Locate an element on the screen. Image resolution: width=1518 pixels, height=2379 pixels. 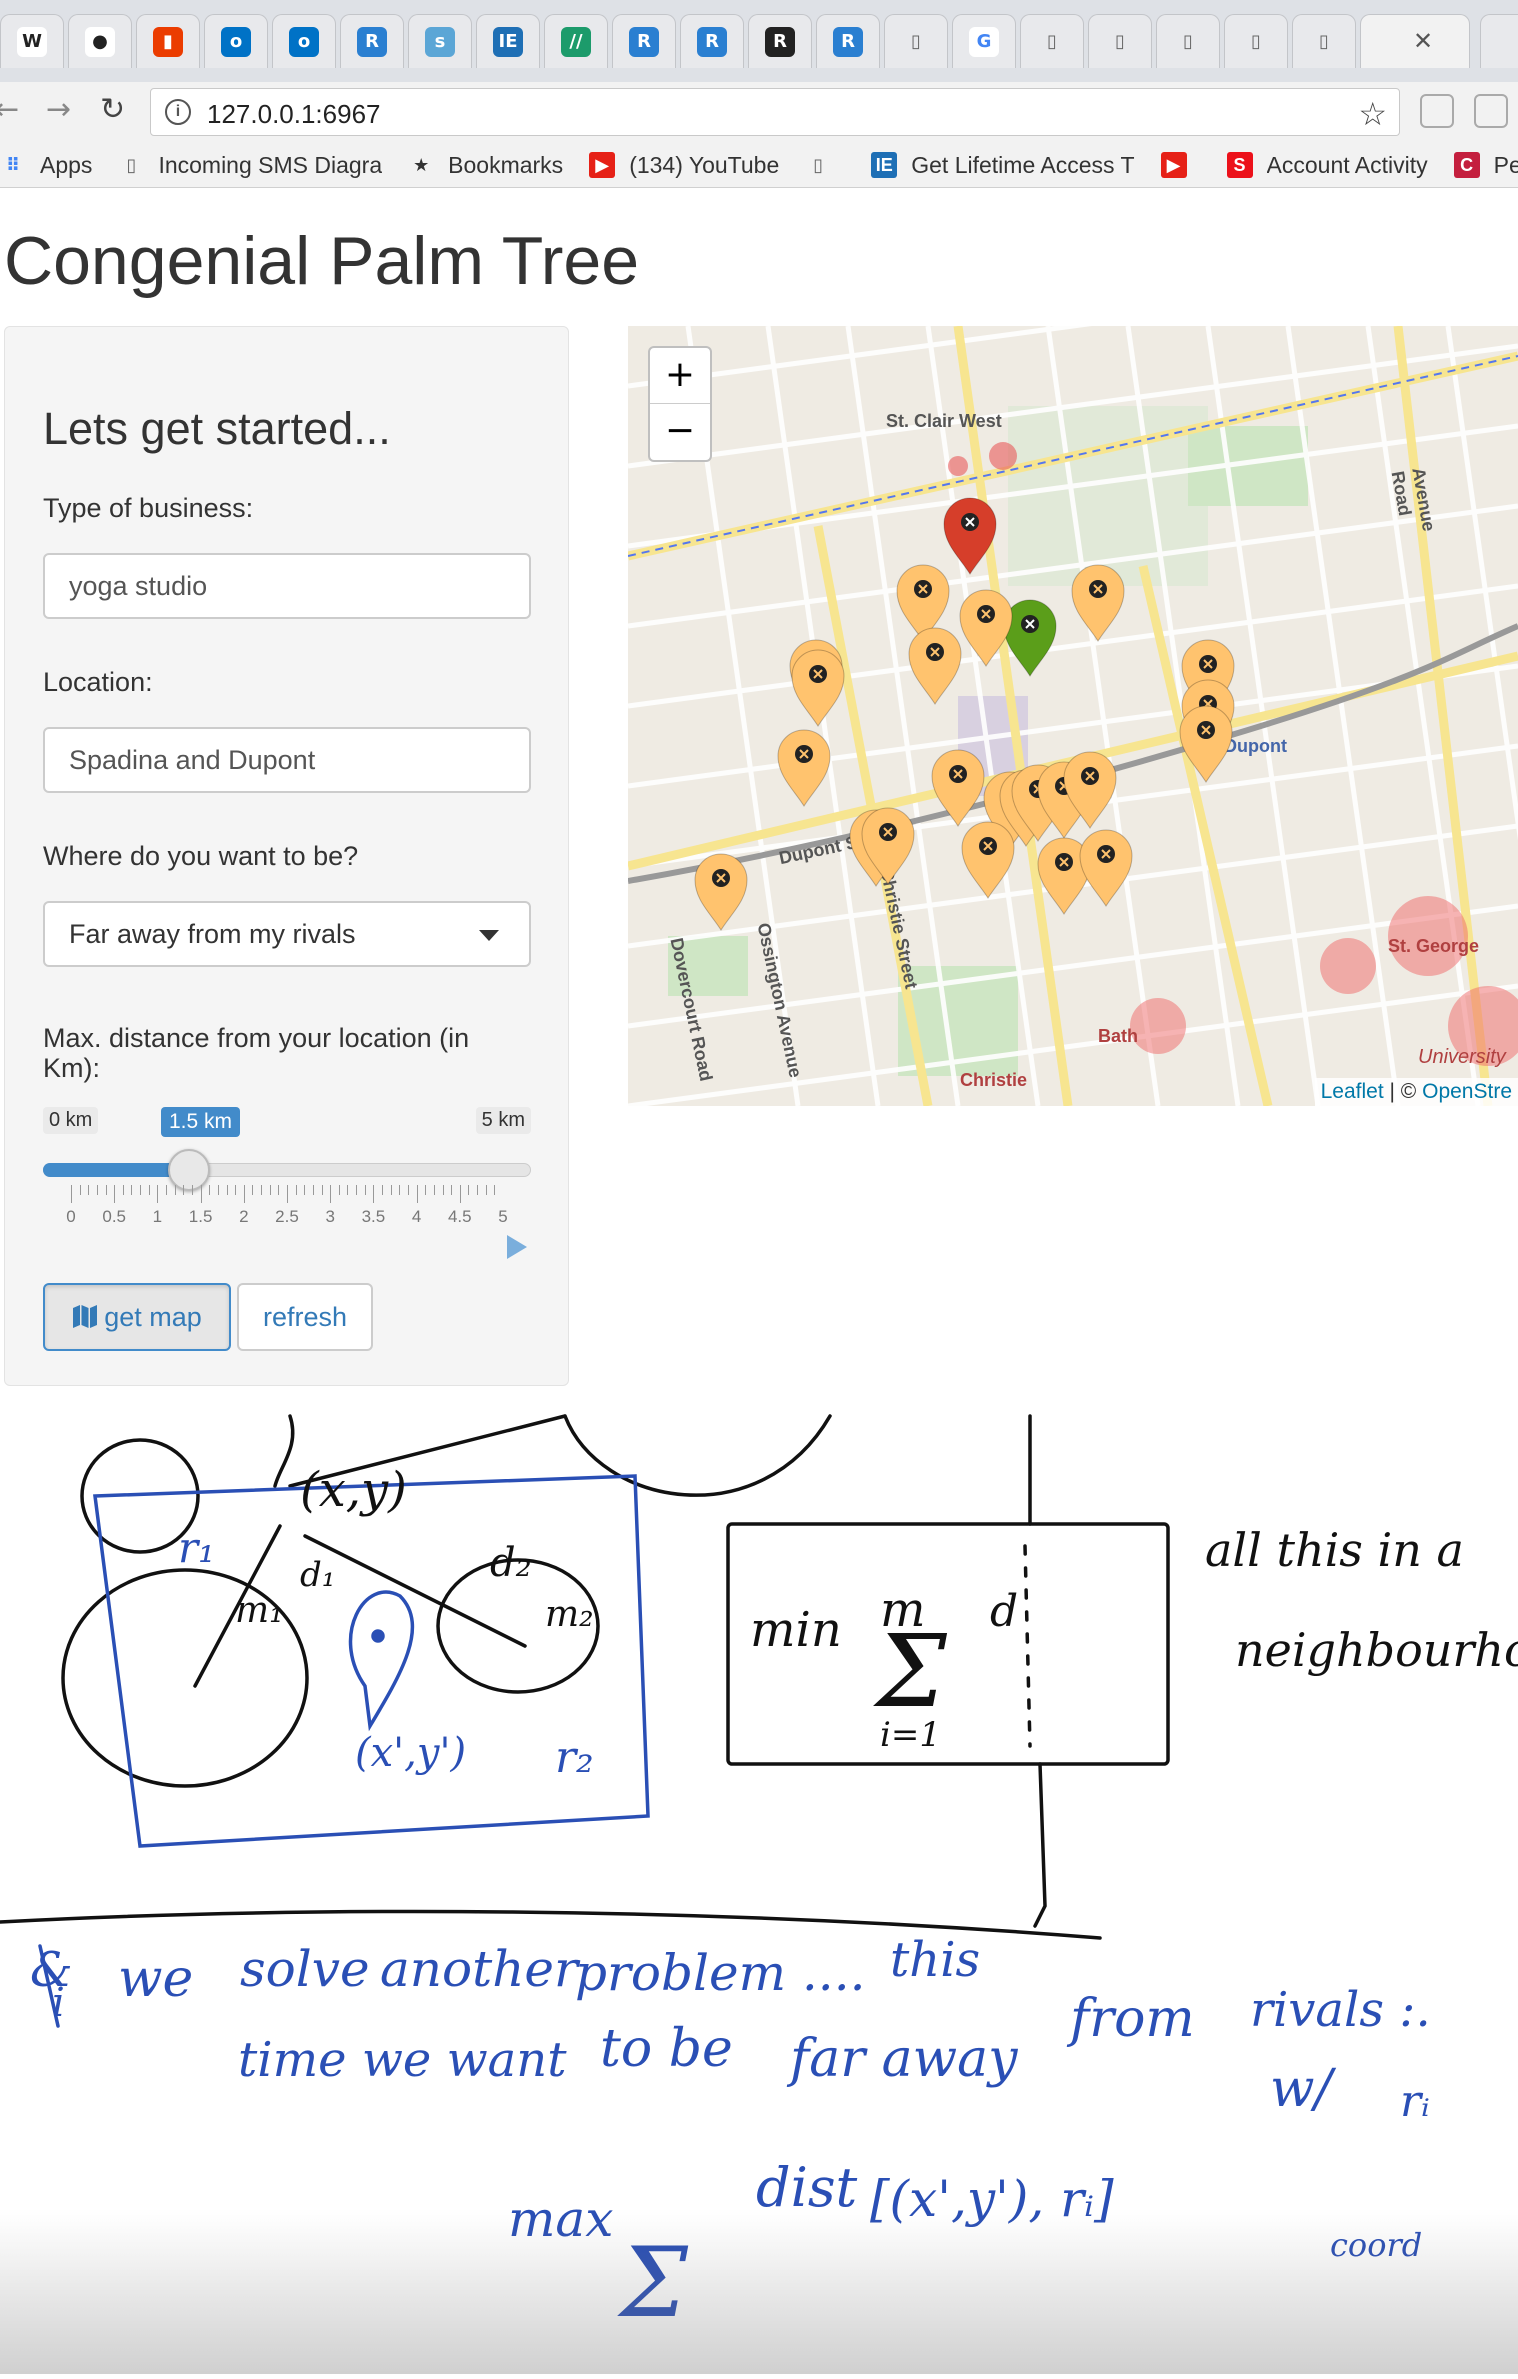
browser-tab: ● is located at coordinates (100, 41).